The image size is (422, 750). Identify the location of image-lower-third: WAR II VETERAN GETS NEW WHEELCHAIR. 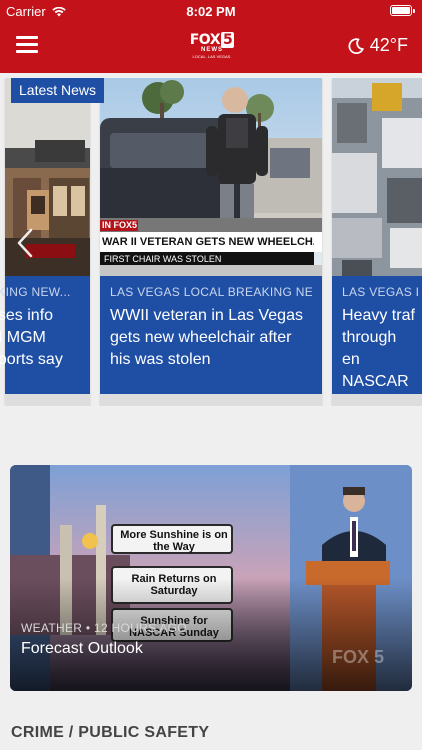
(208, 242).